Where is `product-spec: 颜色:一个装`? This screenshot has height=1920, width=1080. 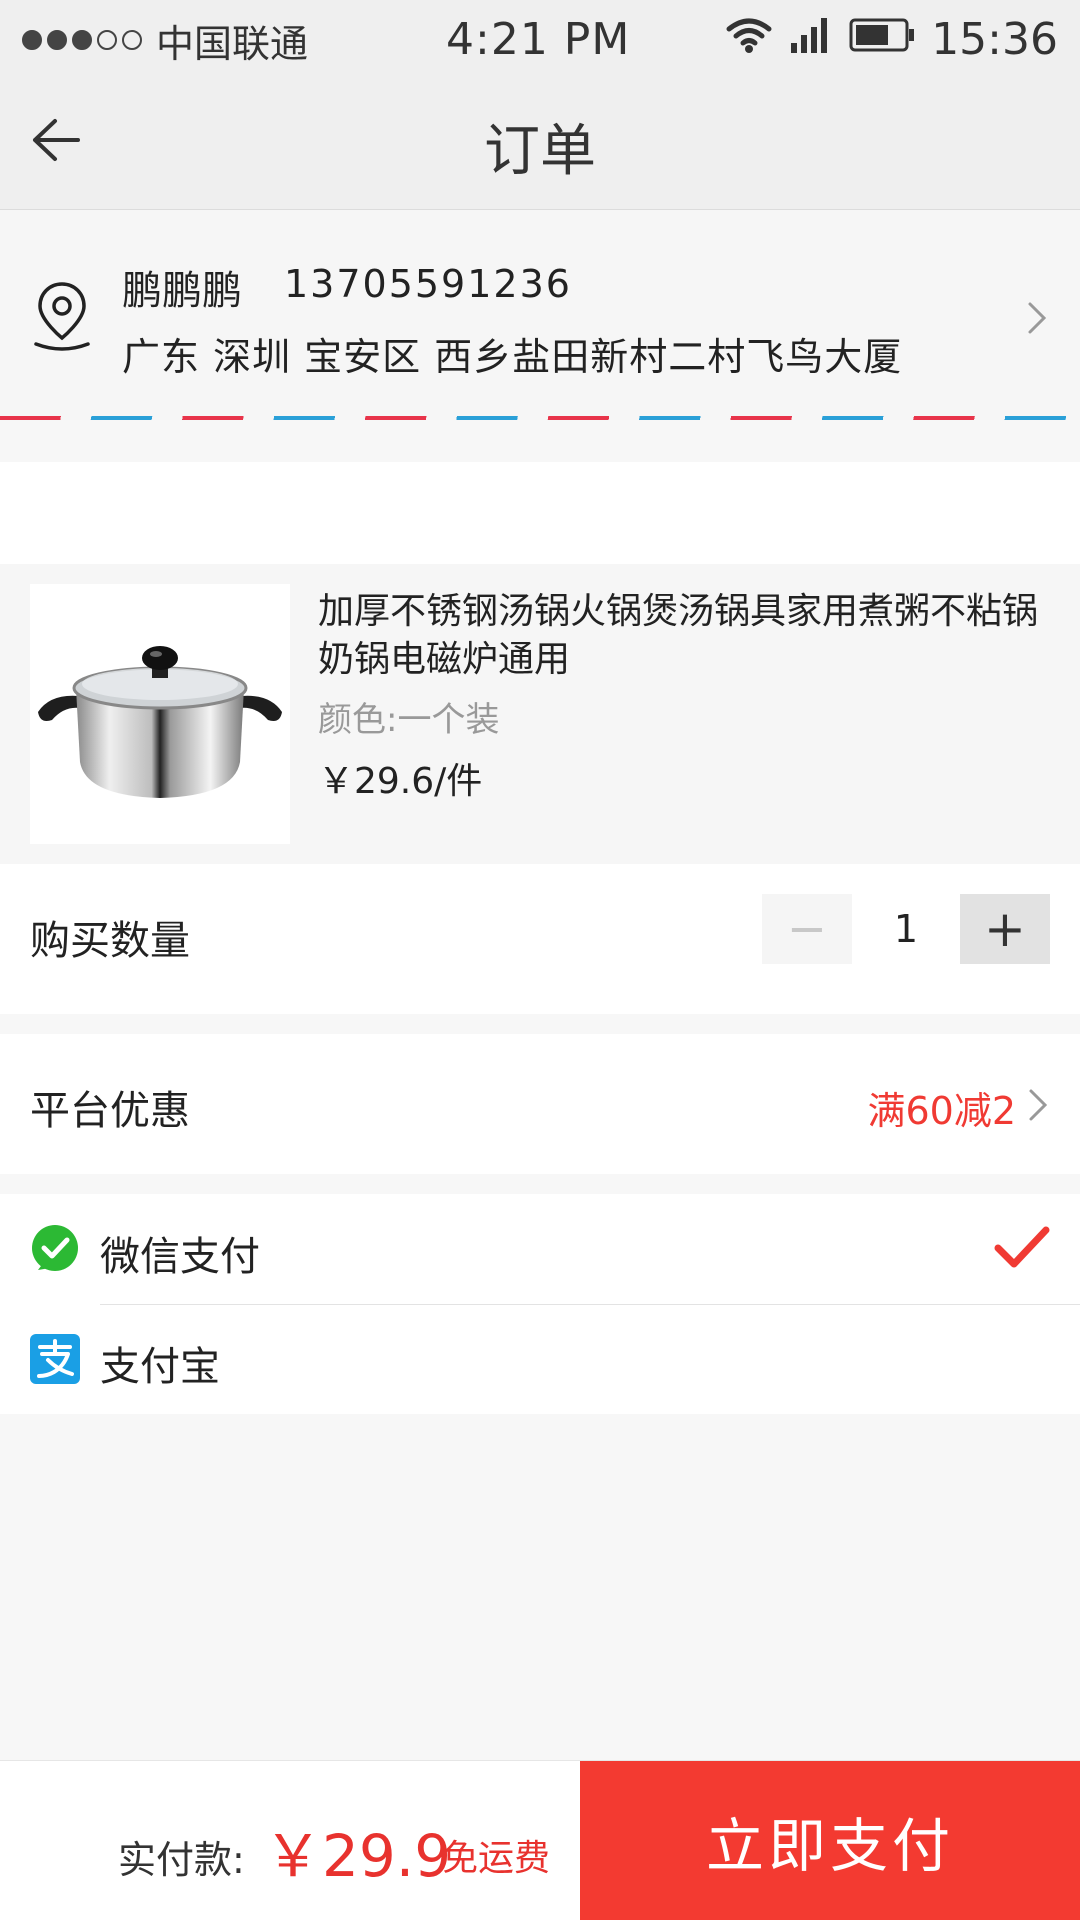
product-spec: 颜色:一个装 is located at coordinates (409, 720).